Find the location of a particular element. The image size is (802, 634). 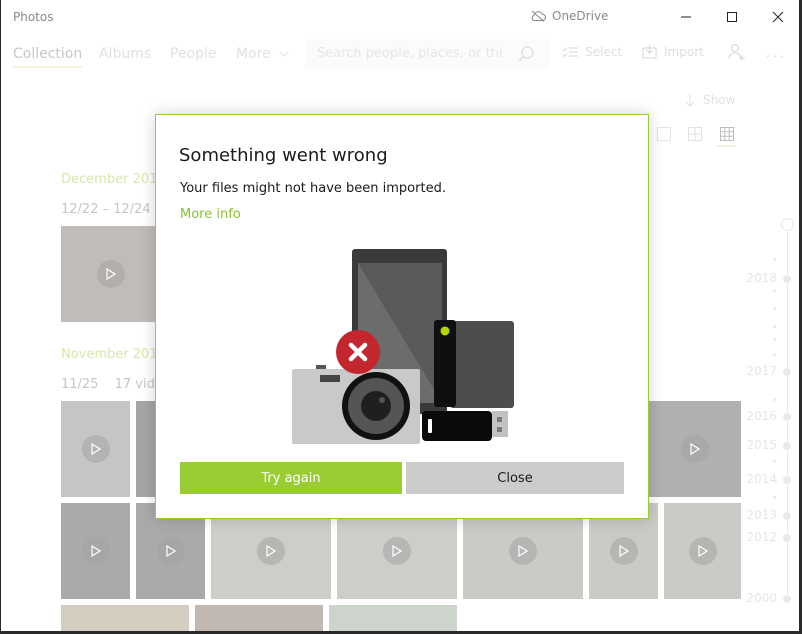

camera-icon is located at coordinates (356, 404).